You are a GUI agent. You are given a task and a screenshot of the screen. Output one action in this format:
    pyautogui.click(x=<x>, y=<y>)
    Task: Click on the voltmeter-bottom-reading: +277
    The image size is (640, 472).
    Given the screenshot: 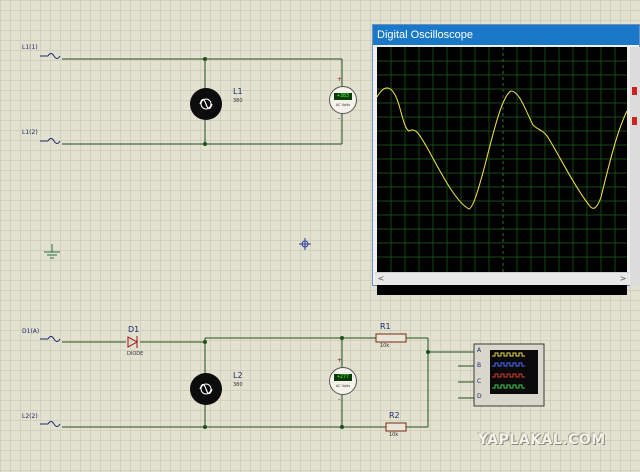 What is the action you would take?
    pyautogui.click(x=343, y=377)
    